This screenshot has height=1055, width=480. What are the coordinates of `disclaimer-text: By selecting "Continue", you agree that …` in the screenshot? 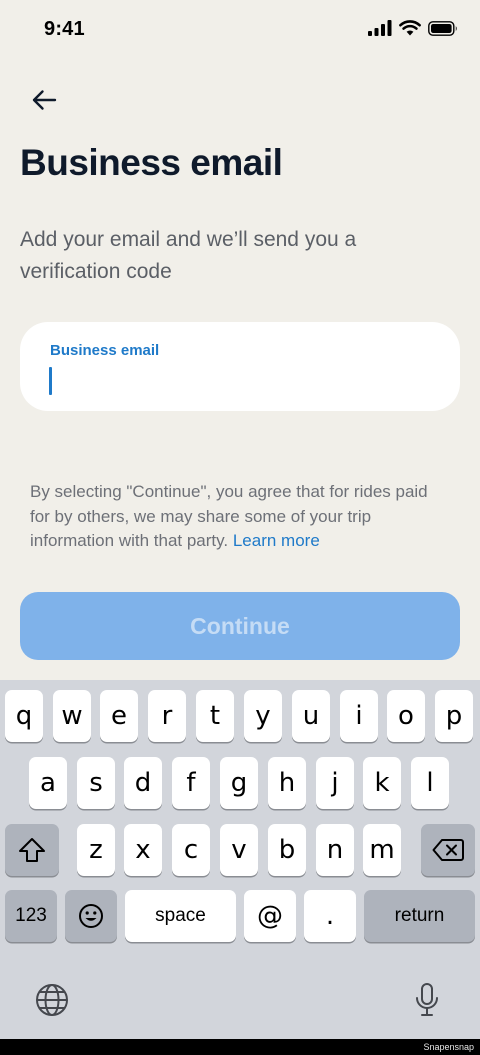 It's located at (240, 517).